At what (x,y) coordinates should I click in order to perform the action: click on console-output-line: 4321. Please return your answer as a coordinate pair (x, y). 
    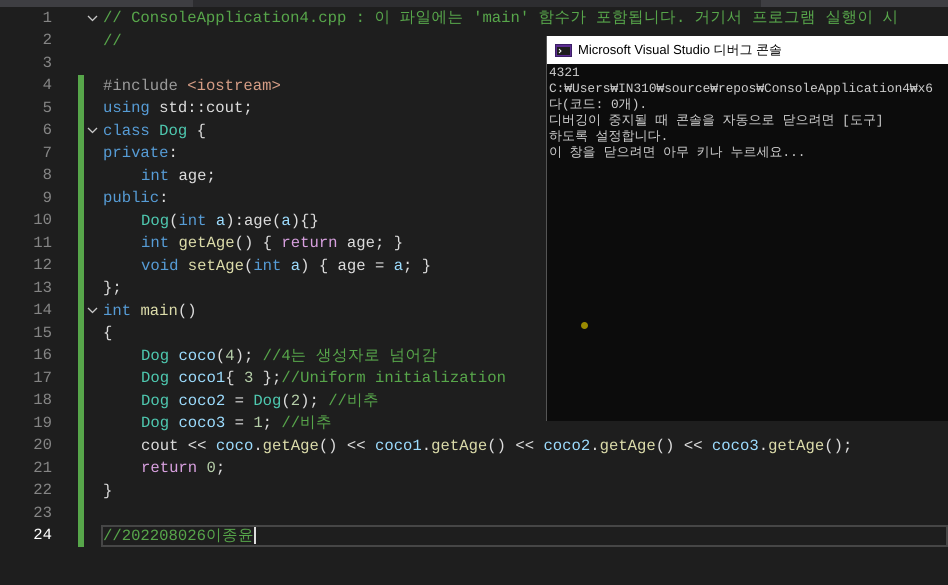
    Looking at the image, I should click on (564, 73).